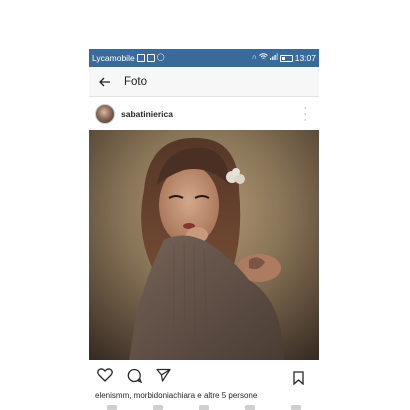  What do you see at coordinates (305, 58) in the screenshot?
I see `clock: 13:07` at bounding box center [305, 58].